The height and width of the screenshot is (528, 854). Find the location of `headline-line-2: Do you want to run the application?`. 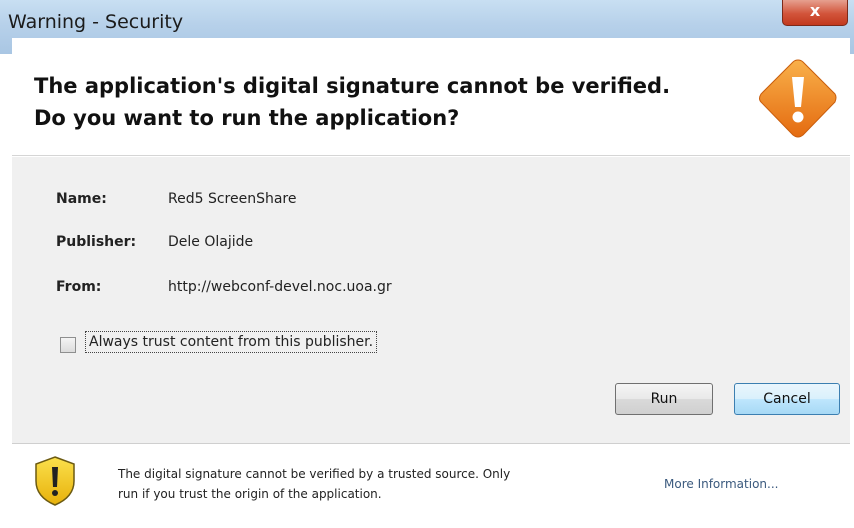

headline-line-2: Do you want to run the application? is located at coordinates (247, 118).